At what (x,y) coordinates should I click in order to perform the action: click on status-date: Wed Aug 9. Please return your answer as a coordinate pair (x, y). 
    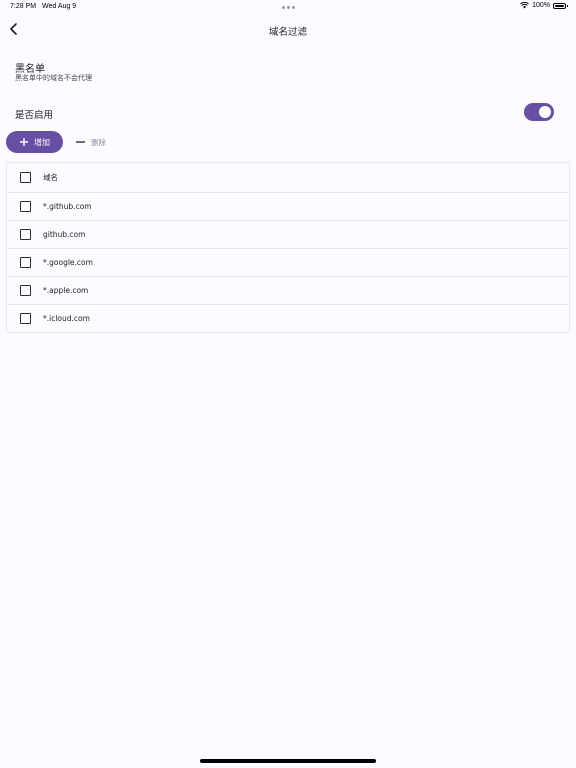
    Looking at the image, I should click on (59, 6).